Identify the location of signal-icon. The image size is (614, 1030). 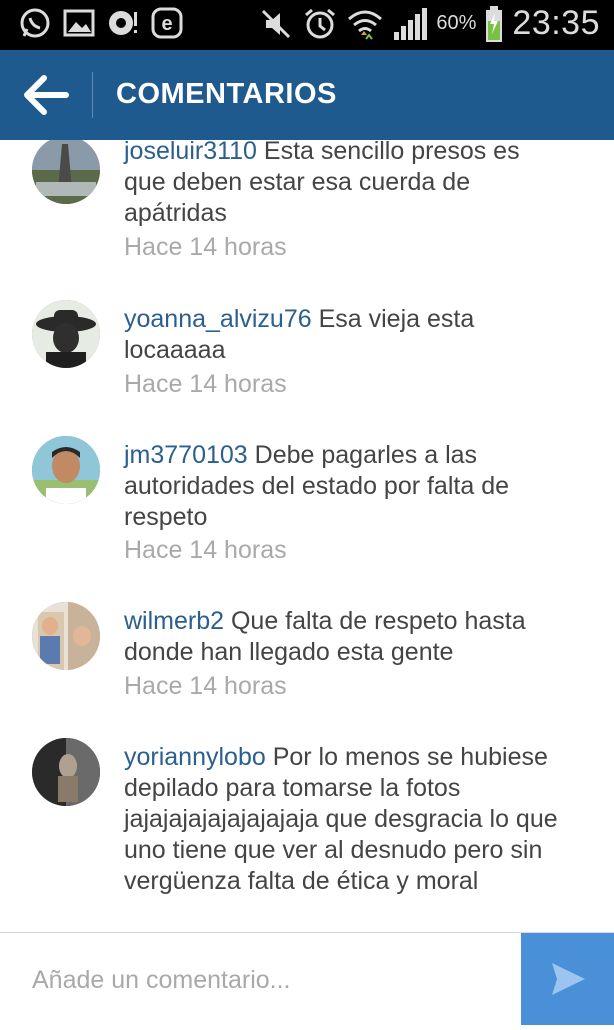
(411, 23).